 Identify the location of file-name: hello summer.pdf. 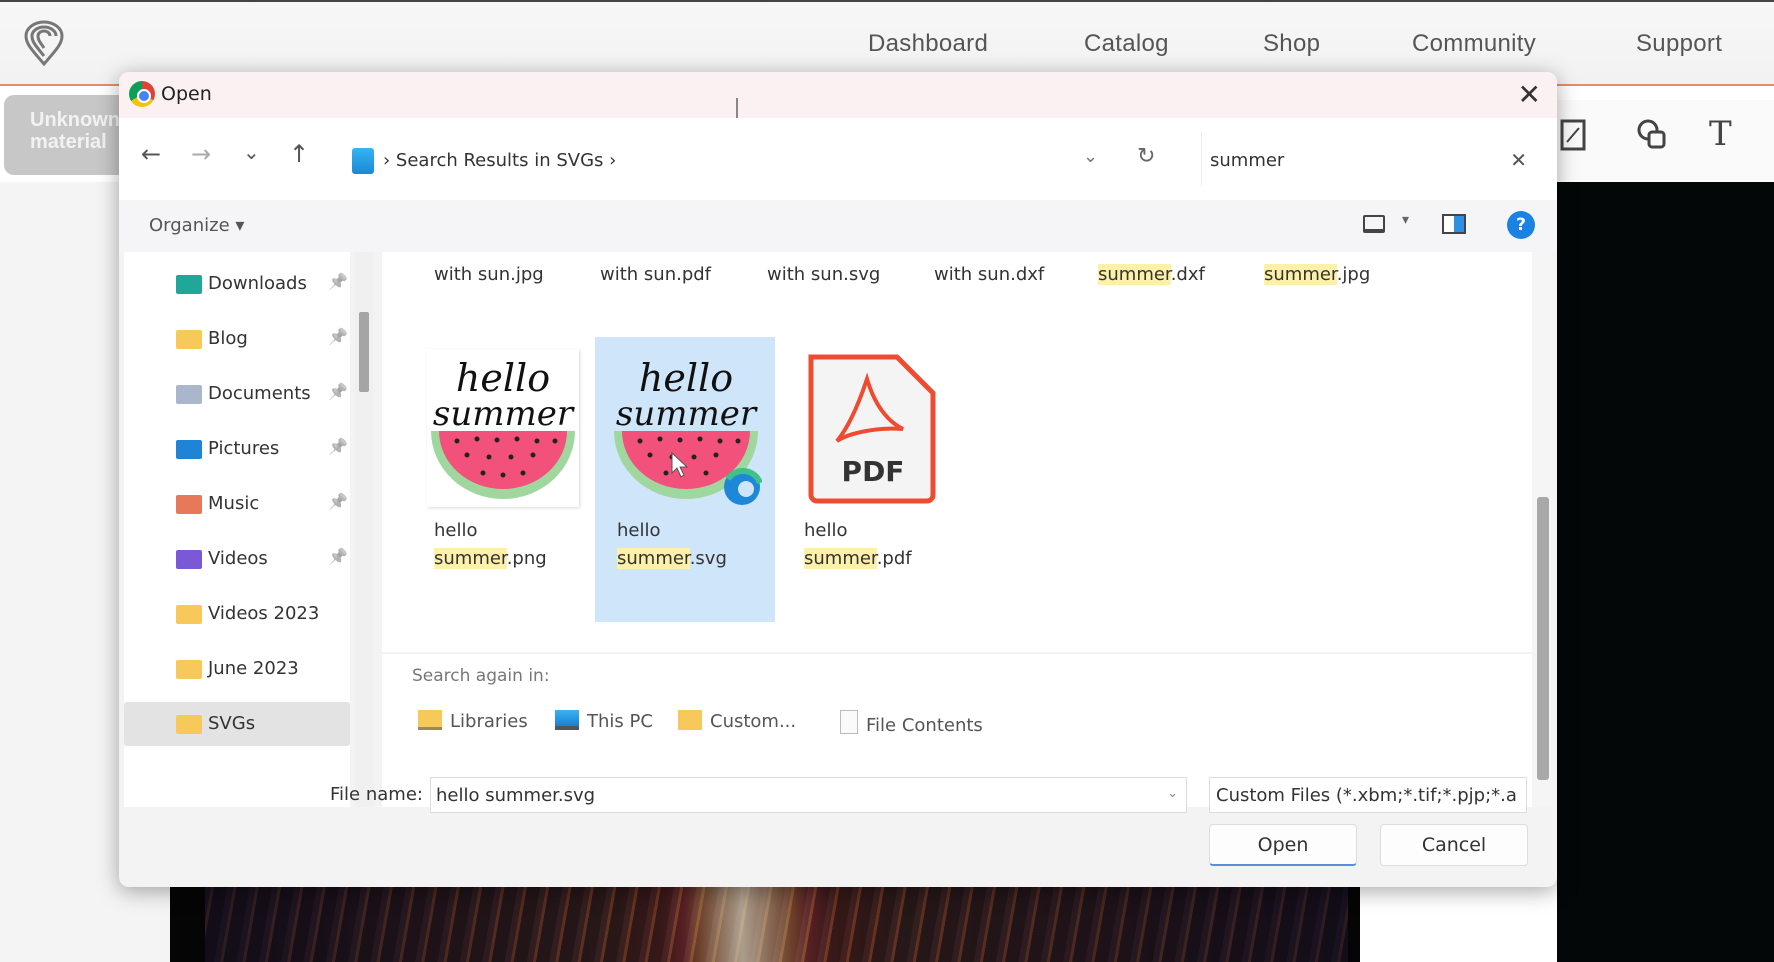
(858, 544).